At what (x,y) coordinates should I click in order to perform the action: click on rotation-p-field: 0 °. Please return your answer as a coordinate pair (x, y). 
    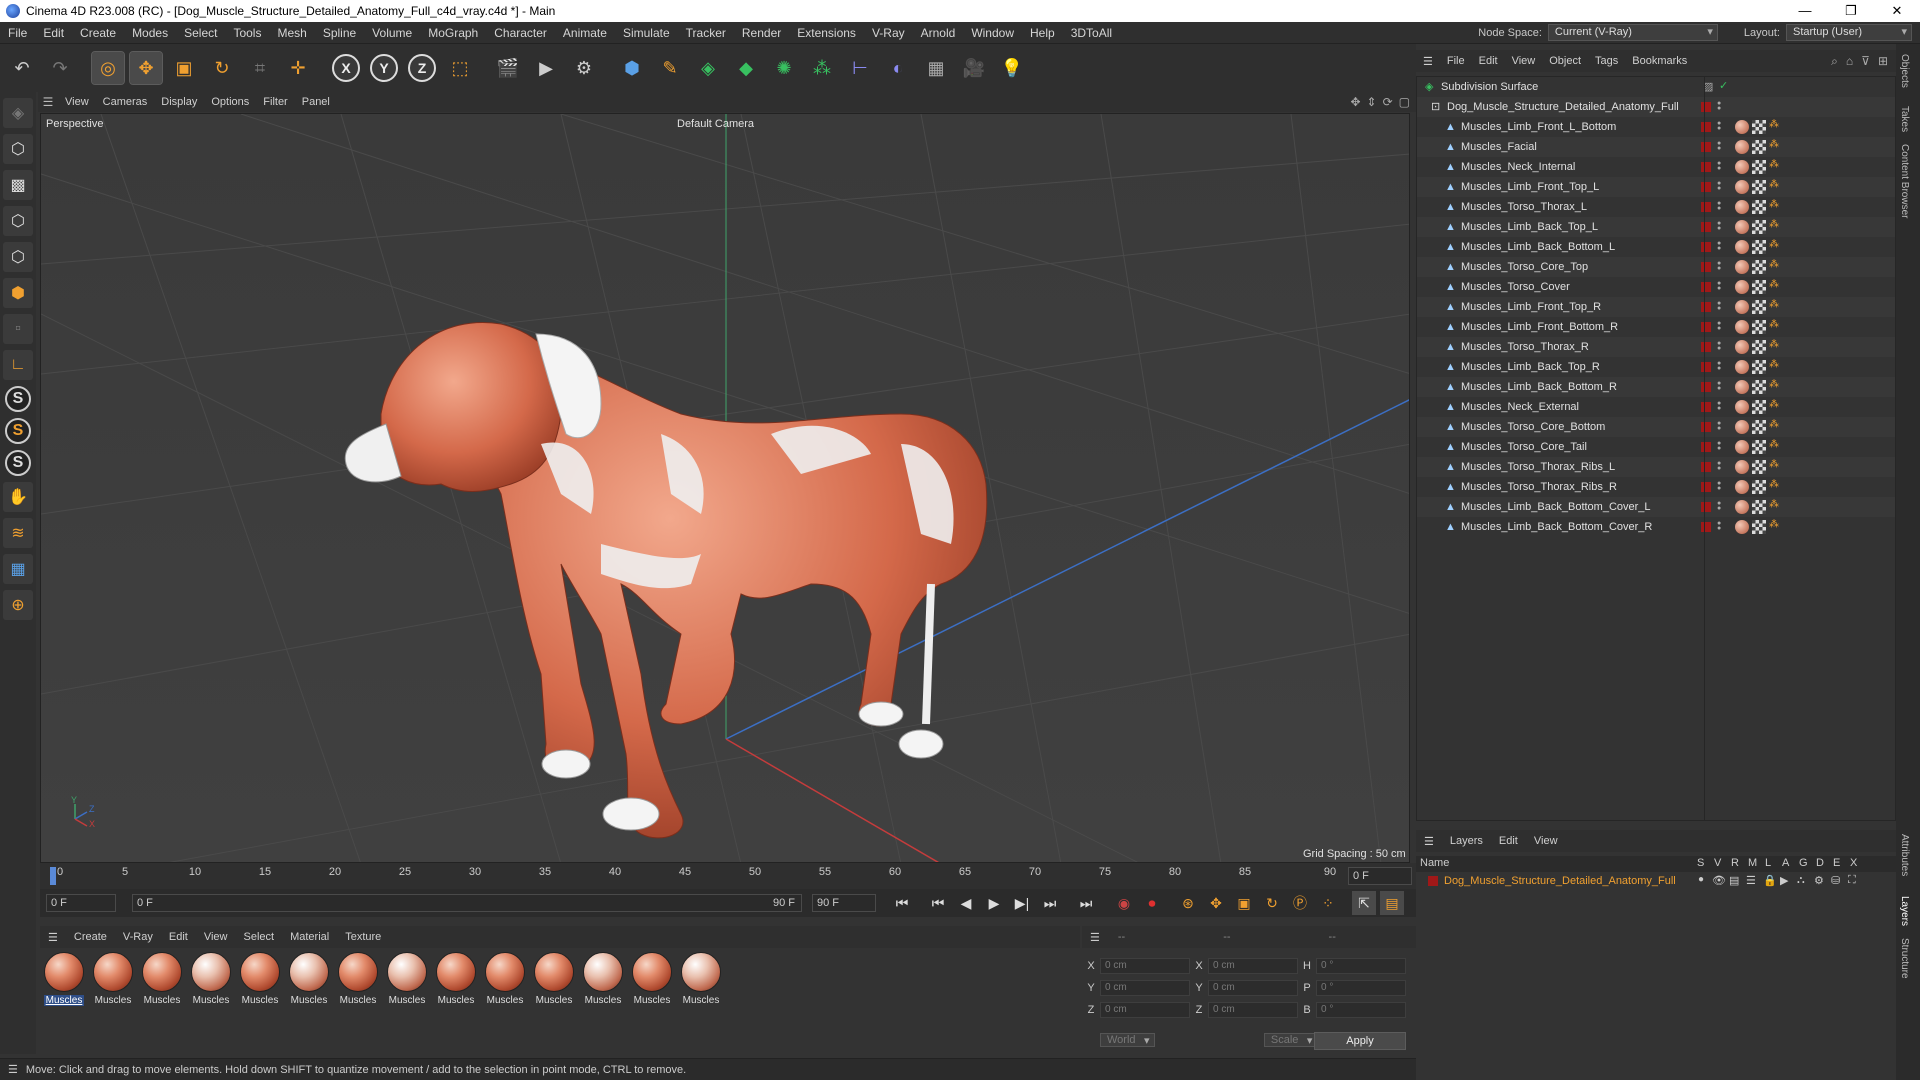
    Looking at the image, I should click on (1361, 988).